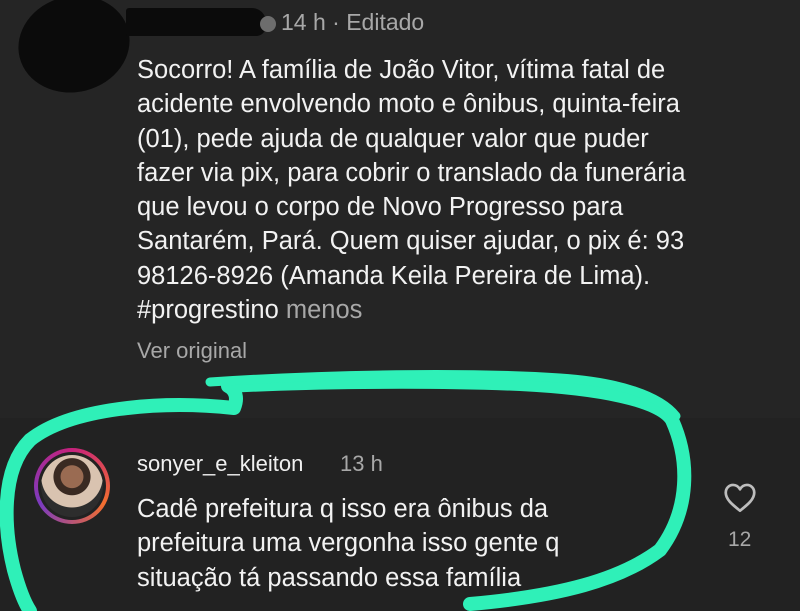  I want to click on see-original-button: Ver original, so click(192, 351).